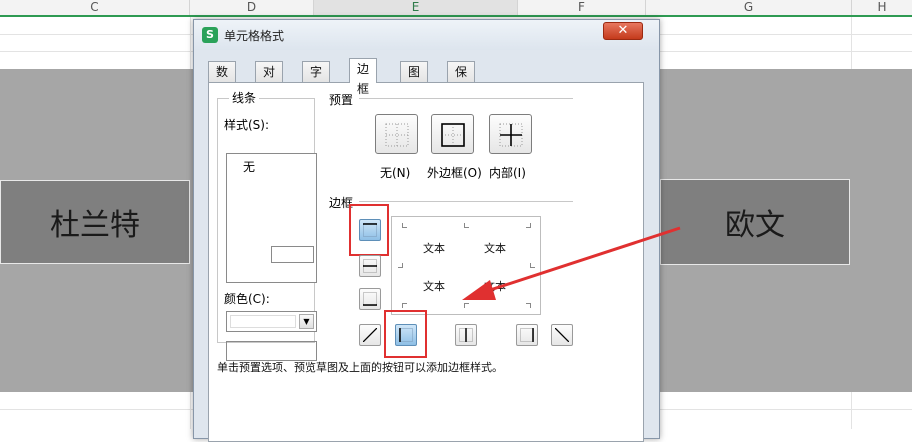 The image size is (912, 442). I want to click on cell-player-left: 杜兰特, so click(95, 222).